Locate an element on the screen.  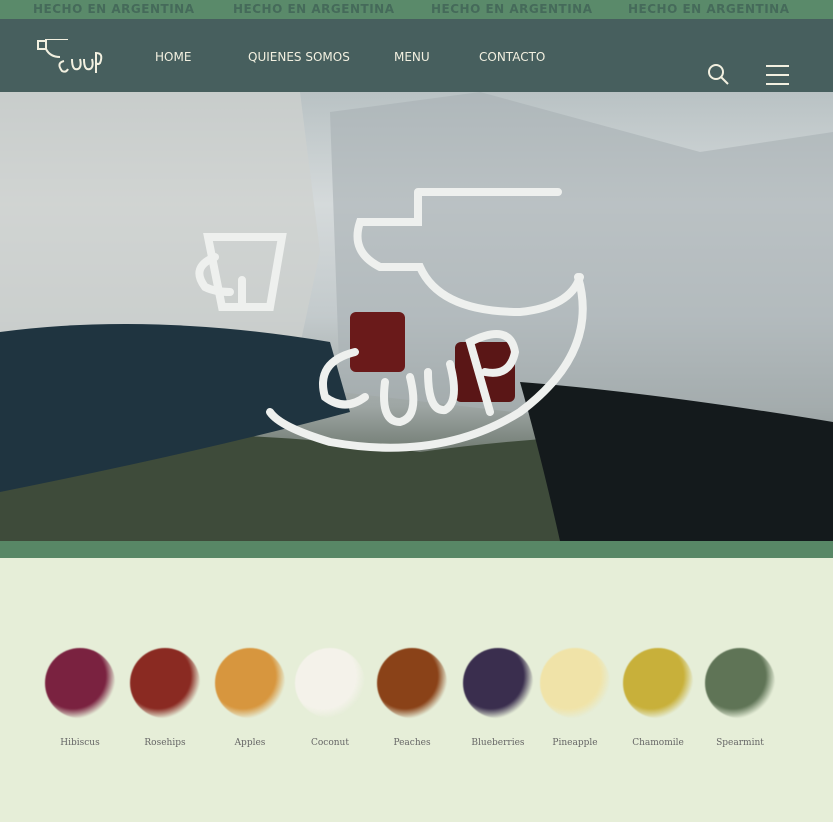
search-icon is located at coordinates (719, 75).